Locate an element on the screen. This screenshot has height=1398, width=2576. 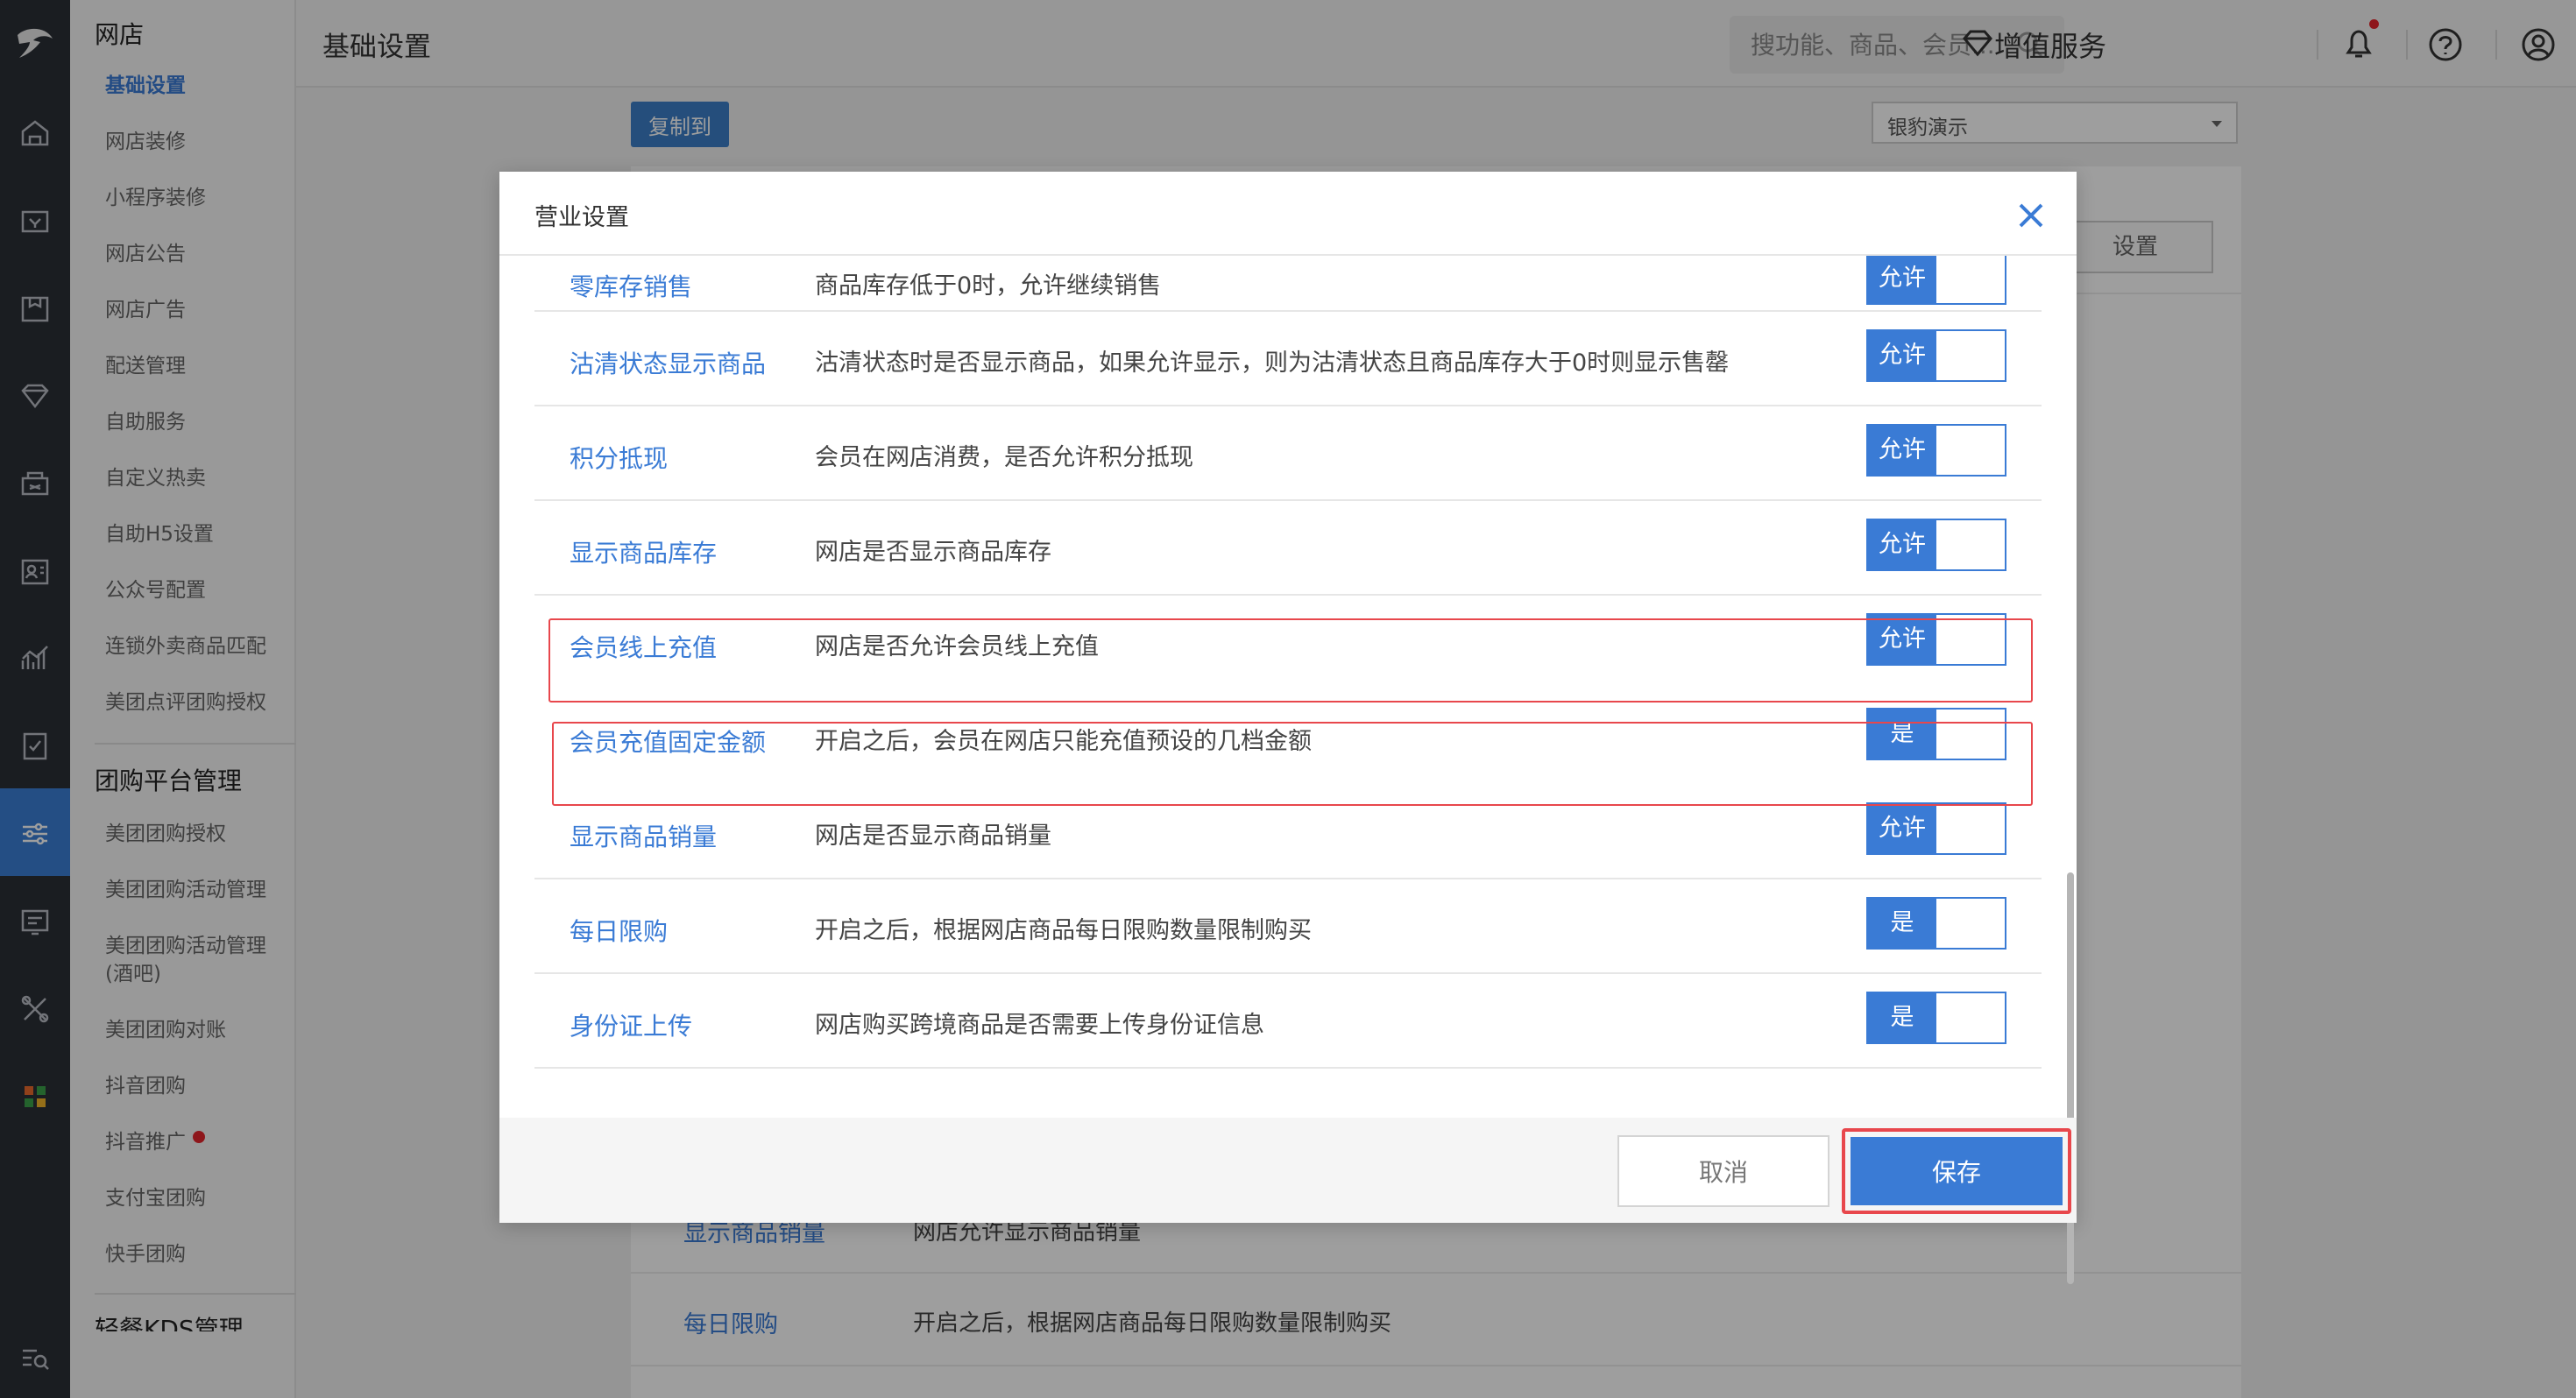
setting-desc: 网店是否显示商品销量 is located at coordinates (933, 836).